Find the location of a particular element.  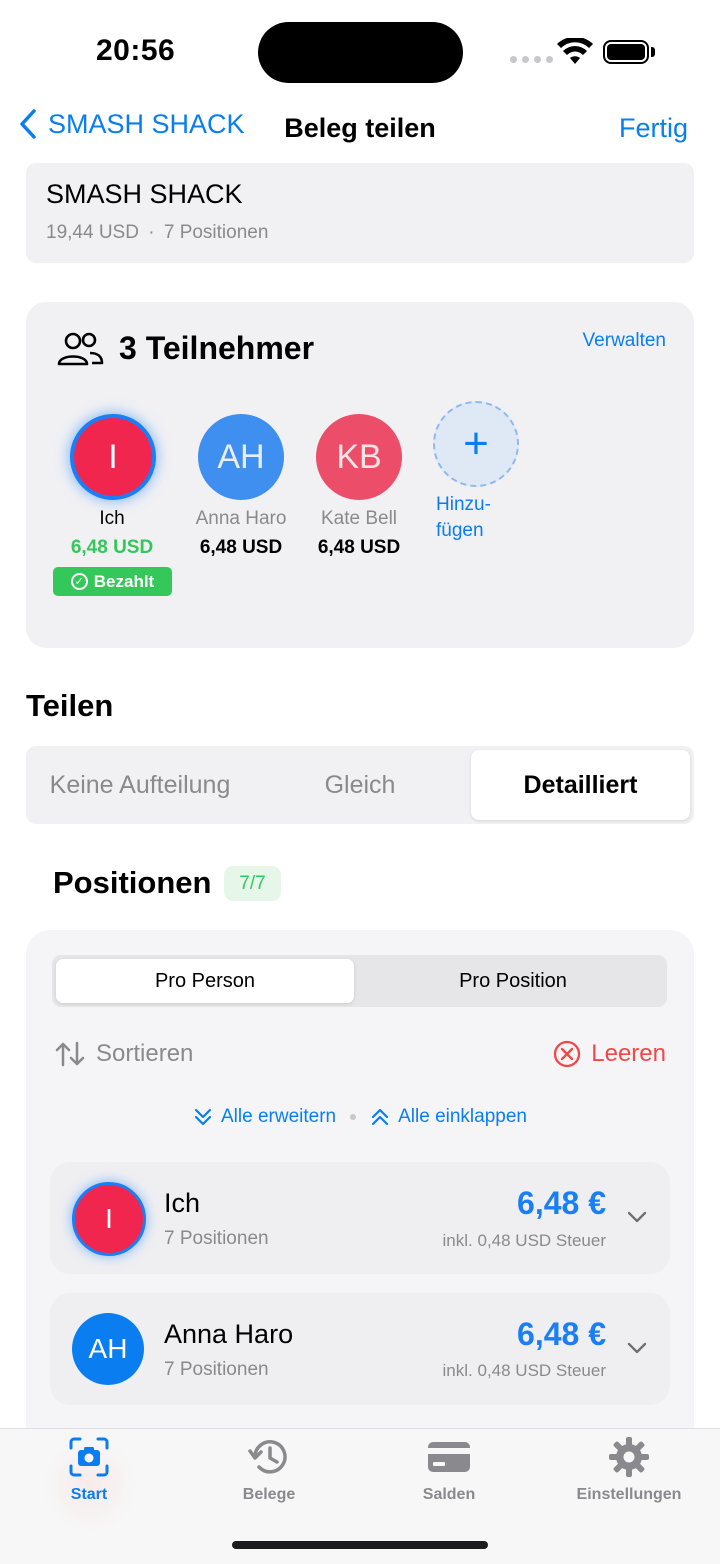

avatar: AH is located at coordinates (108, 1349).